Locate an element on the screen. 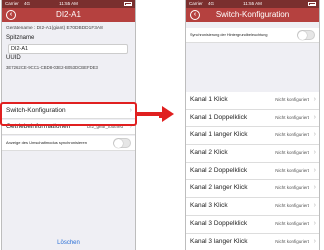 This screenshot has height=250, width=324. uuid-value: 3E7262CE-9CC1-CBD8-03E2-B053DCBEFDE3 is located at coordinates (52, 67).